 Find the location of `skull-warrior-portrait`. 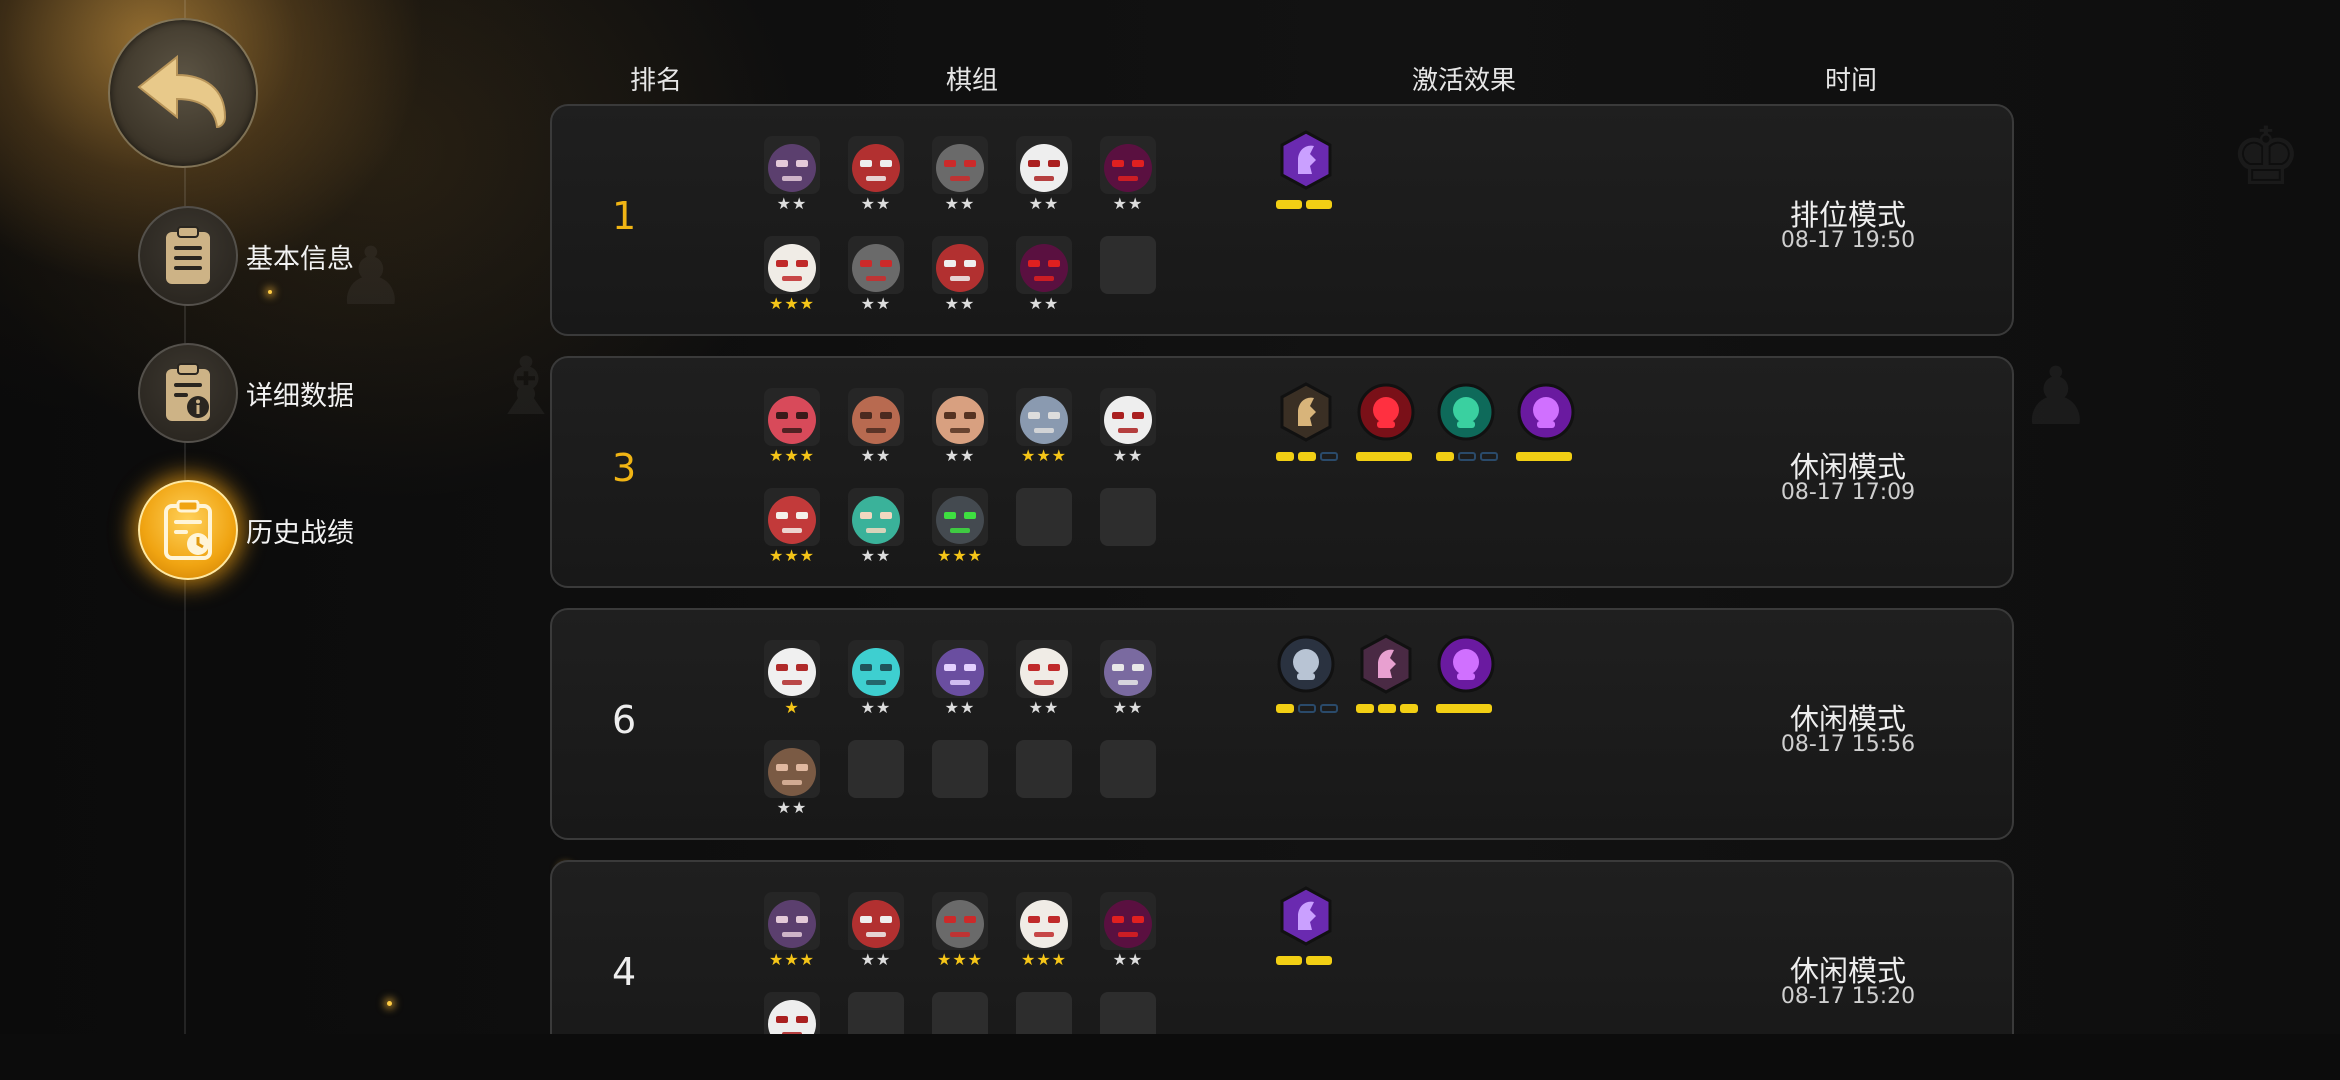

skull-warrior-portrait is located at coordinates (1044, 165).